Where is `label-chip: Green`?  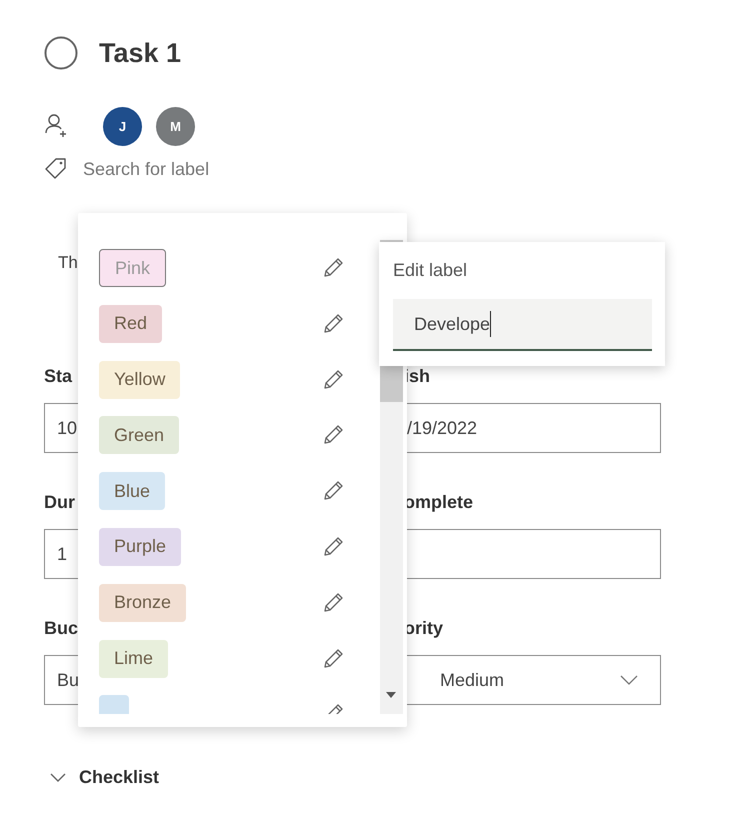 label-chip: Green is located at coordinates (139, 435).